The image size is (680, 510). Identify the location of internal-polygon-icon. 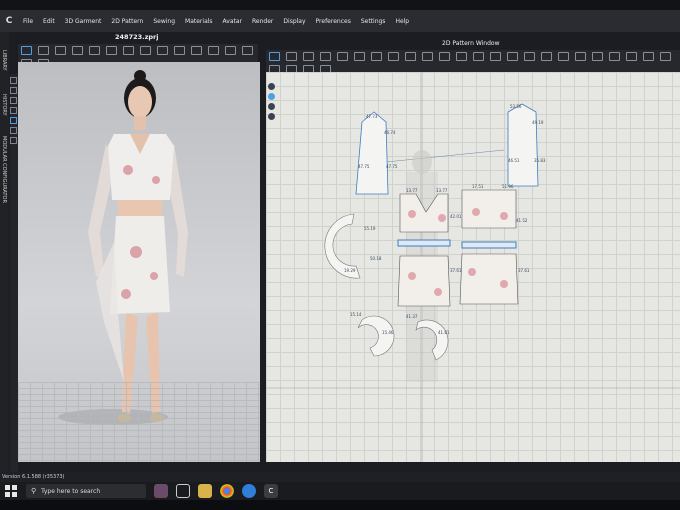
(410, 56).